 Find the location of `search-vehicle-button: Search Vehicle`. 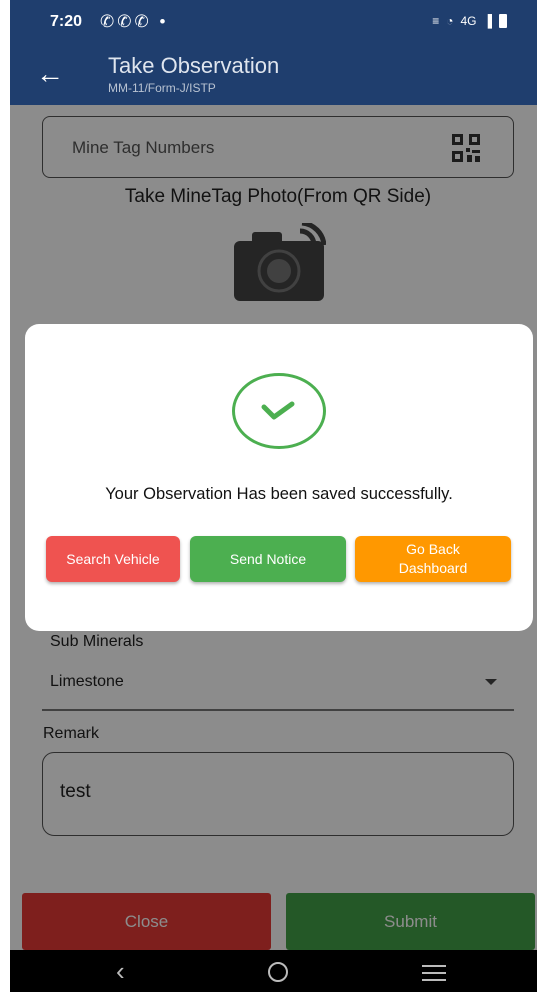

search-vehicle-button: Search Vehicle is located at coordinates (113, 559).